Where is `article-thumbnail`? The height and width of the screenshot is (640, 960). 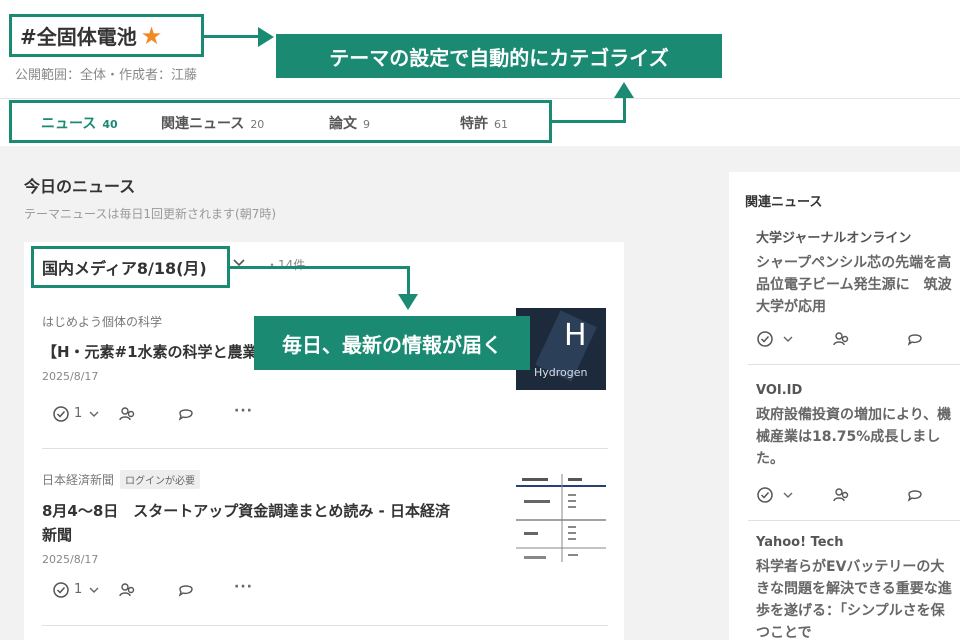 article-thumbnail is located at coordinates (561, 518).